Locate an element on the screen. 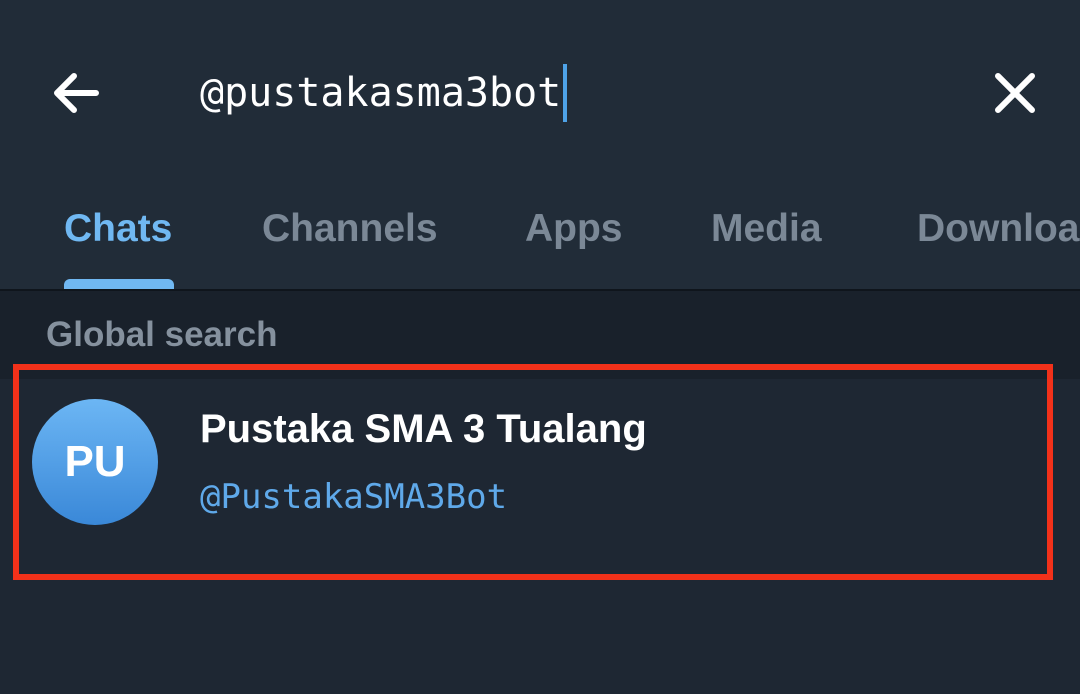 This screenshot has width=1080, height=694. global-search-header: Global search is located at coordinates (540, 335).